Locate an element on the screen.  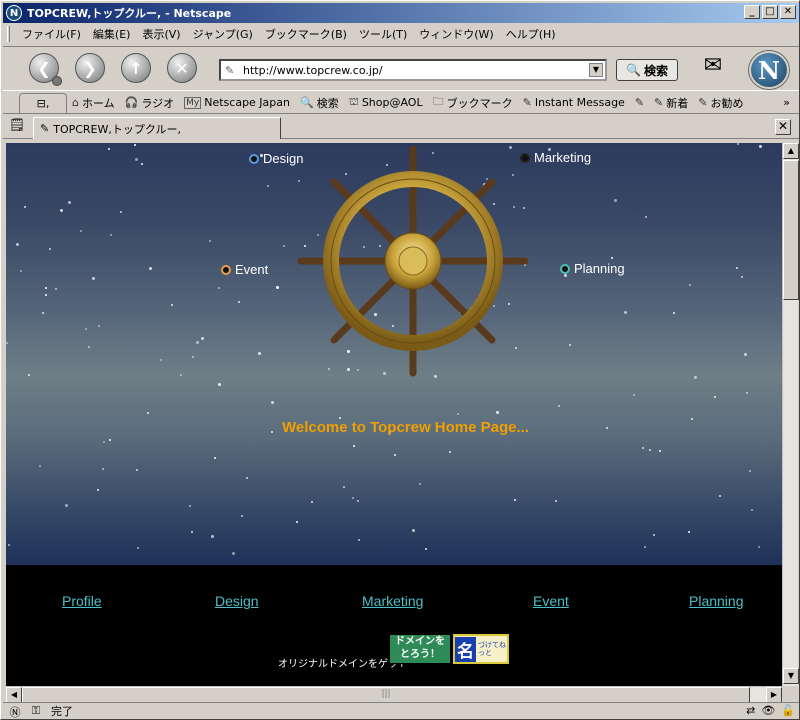
scroll-right-button: ▶ is located at coordinates (774, 695).